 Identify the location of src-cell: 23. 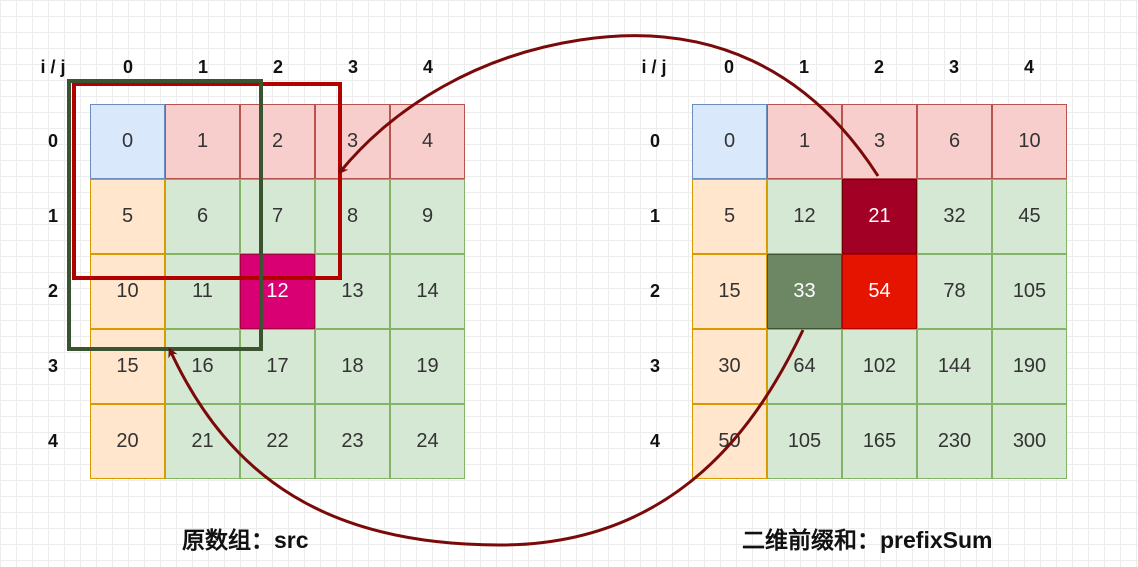
(352, 441).